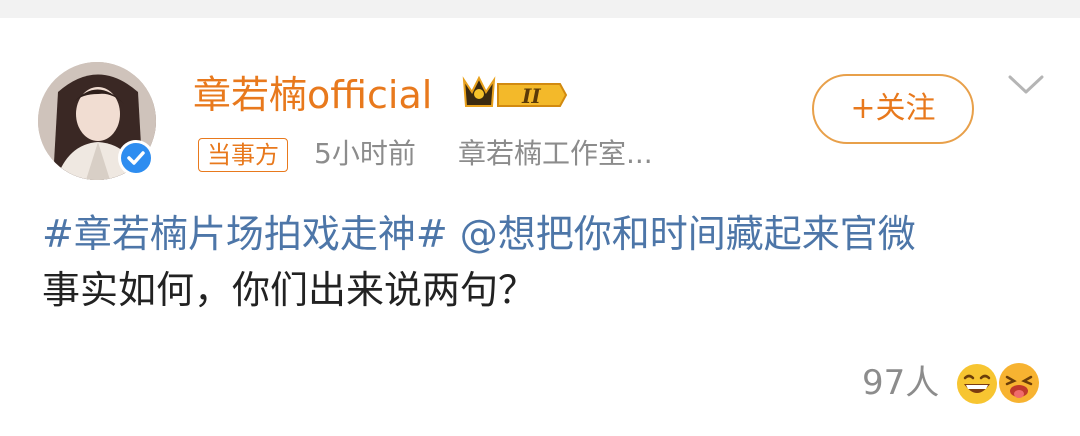 Image resolution: width=1080 pixels, height=436 pixels. Describe the element at coordinates (365, 153) in the screenshot. I see `post-time: 5小时前` at that location.